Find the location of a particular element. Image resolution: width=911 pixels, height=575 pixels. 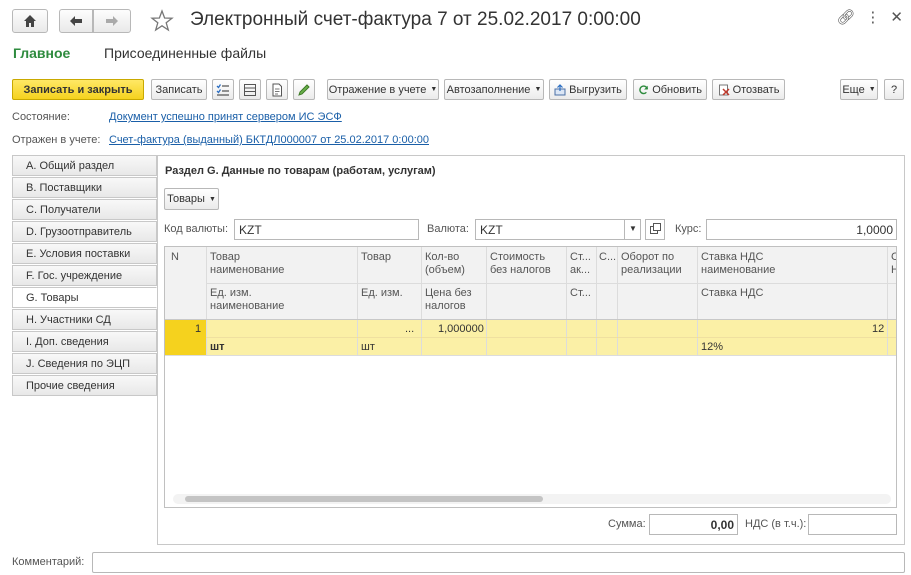

cell-vat-pct: 12% is located at coordinates (712, 347).